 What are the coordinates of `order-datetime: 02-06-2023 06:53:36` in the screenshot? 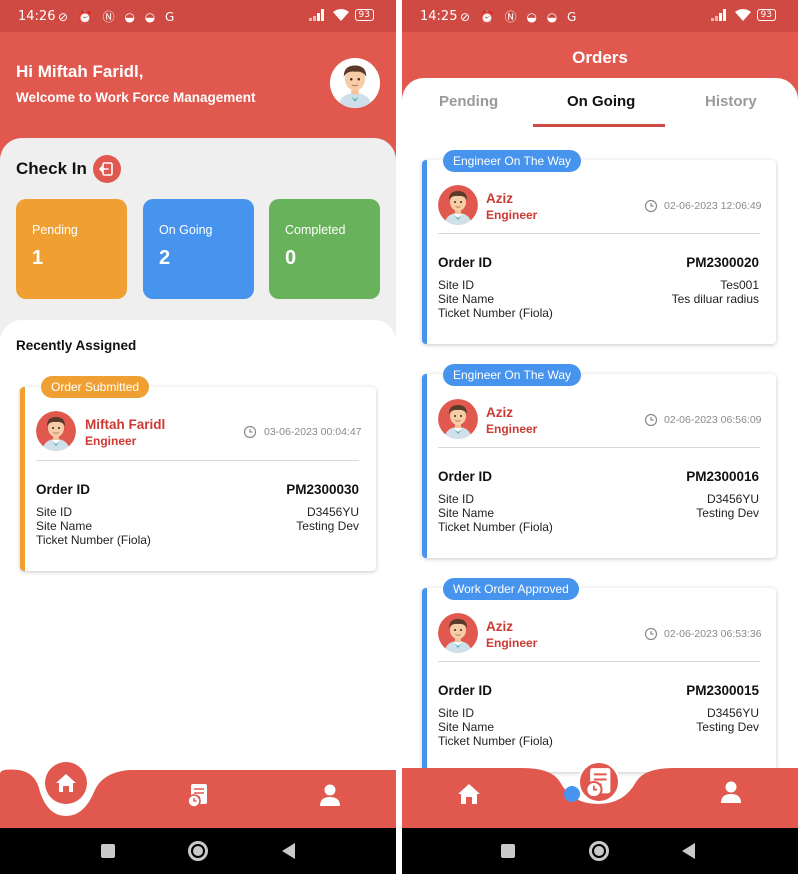 It's located at (713, 634).